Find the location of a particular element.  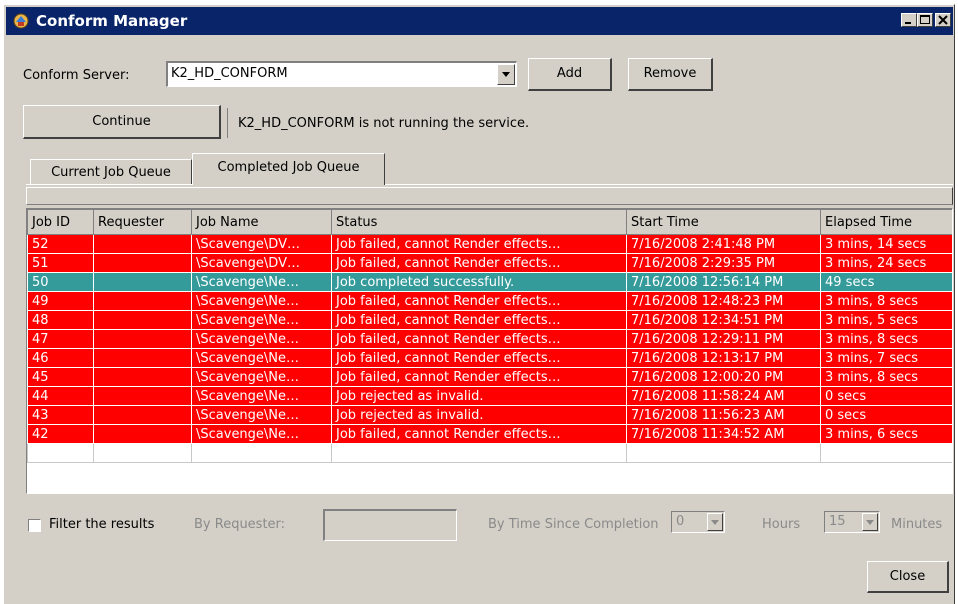

job-id-cell: 49 is located at coordinates (60, 301).